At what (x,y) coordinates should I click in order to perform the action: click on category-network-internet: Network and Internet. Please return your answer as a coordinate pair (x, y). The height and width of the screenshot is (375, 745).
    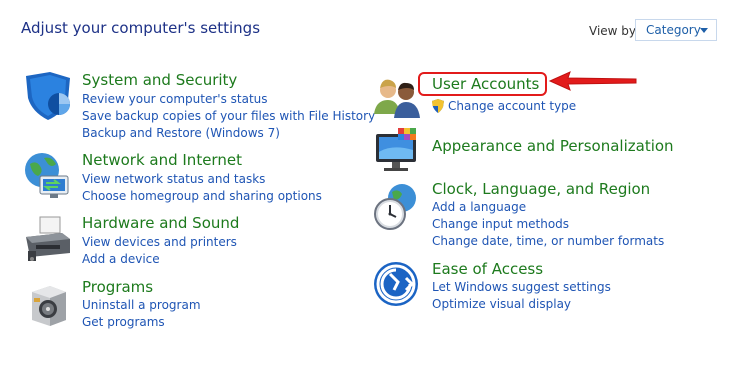
    Looking at the image, I should click on (162, 160).